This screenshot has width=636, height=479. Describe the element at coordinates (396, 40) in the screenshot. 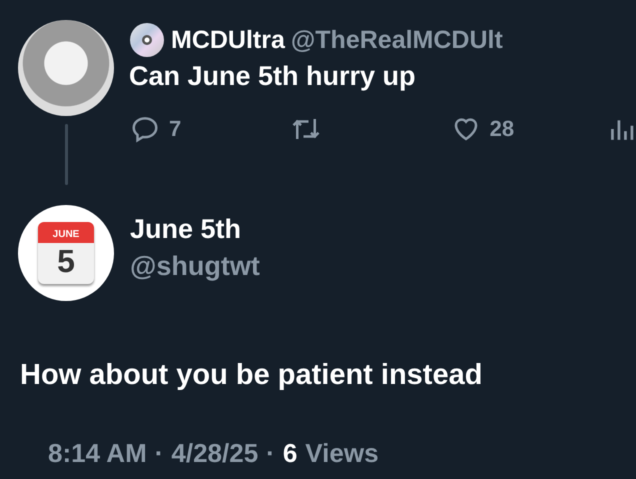

I see `user-handle: @TheRealMCDUlt` at that location.